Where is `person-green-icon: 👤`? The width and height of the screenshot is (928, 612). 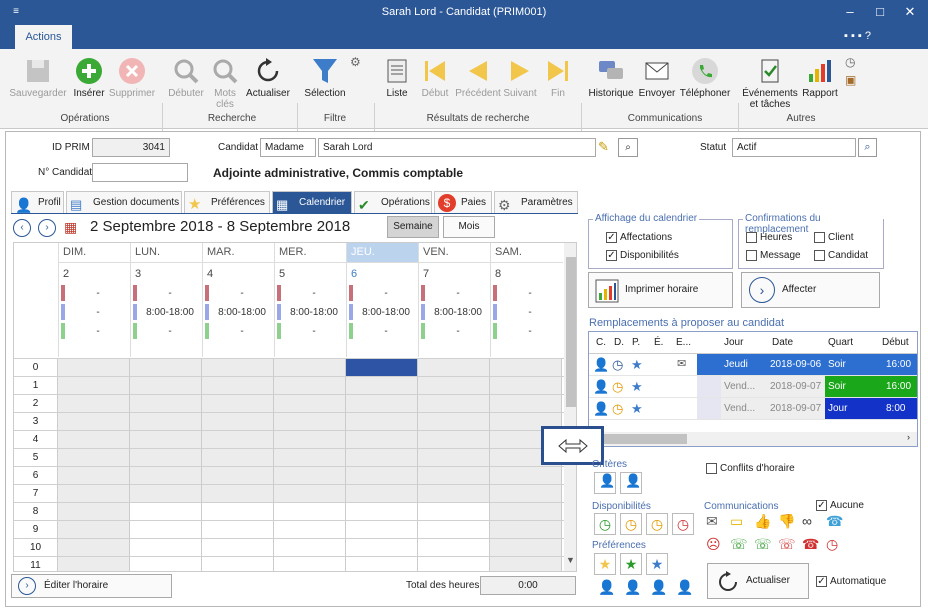
person-green-icon: 👤 is located at coordinates (632, 587).